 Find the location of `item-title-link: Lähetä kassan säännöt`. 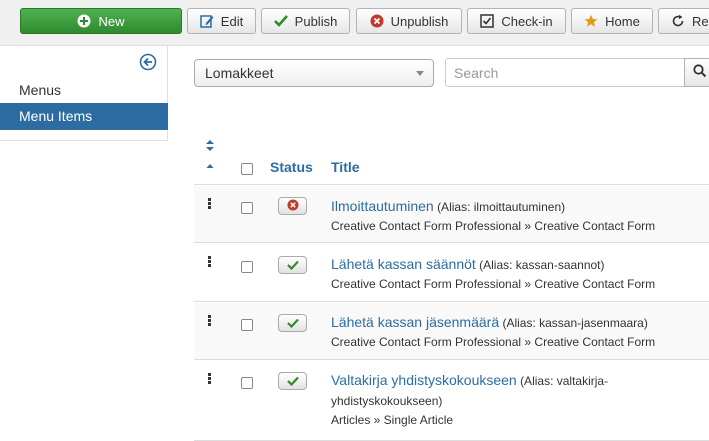

item-title-link: Lähetä kassan säännöt is located at coordinates (403, 264).